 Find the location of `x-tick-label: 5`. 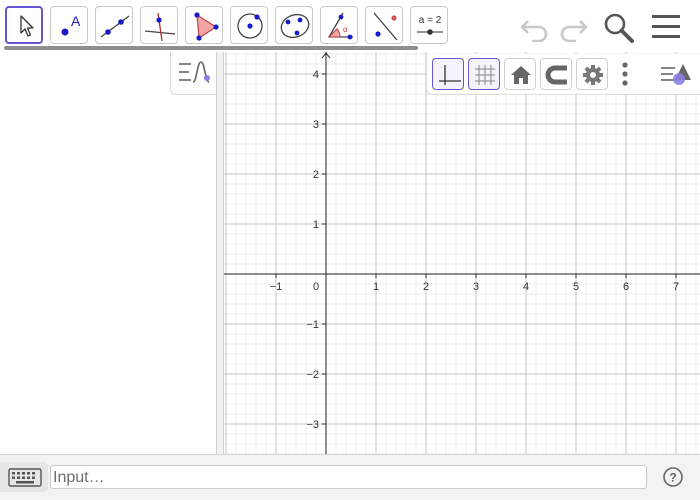

x-tick-label: 5 is located at coordinates (576, 287).